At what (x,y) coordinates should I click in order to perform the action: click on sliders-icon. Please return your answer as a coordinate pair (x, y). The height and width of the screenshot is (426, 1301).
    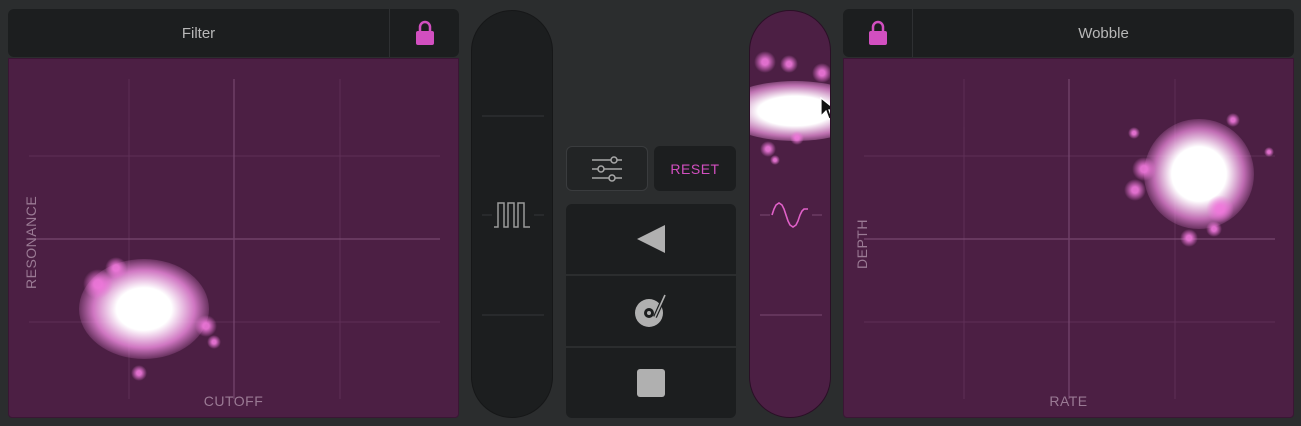
    Looking at the image, I should click on (607, 168).